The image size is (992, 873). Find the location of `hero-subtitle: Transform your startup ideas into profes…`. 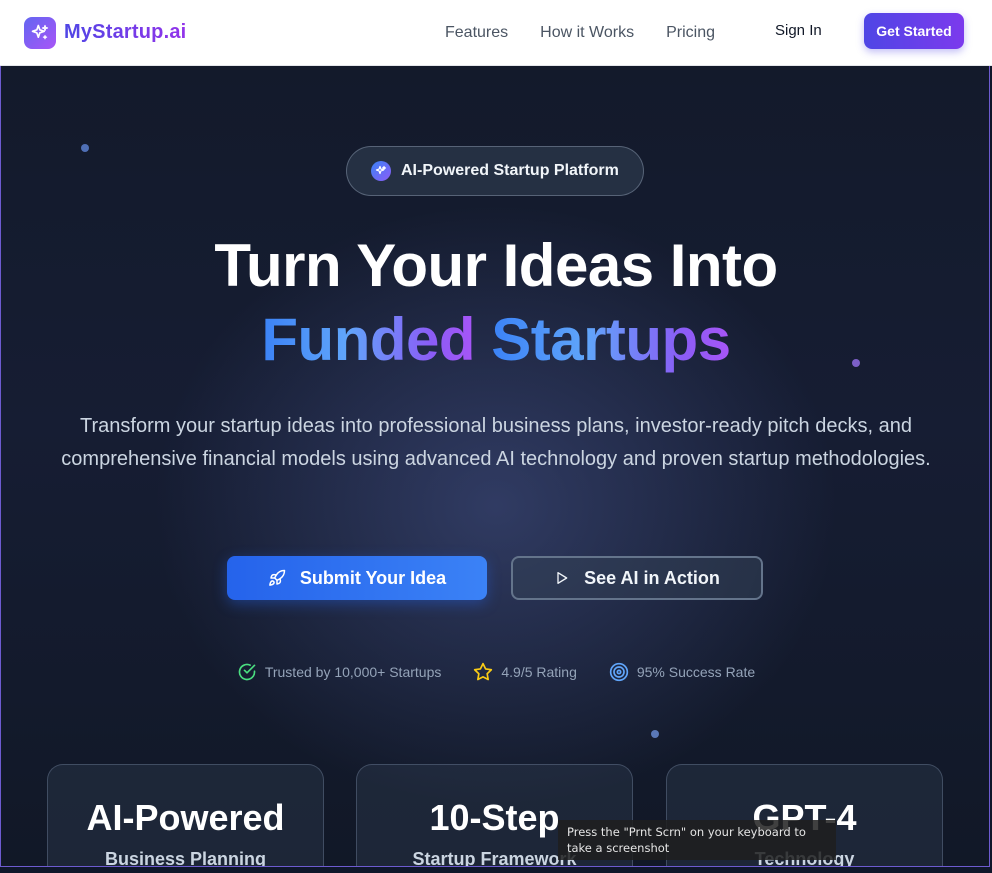

hero-subtitle: Transform your startup ideas into profes… is located at coordinates (496, 442).